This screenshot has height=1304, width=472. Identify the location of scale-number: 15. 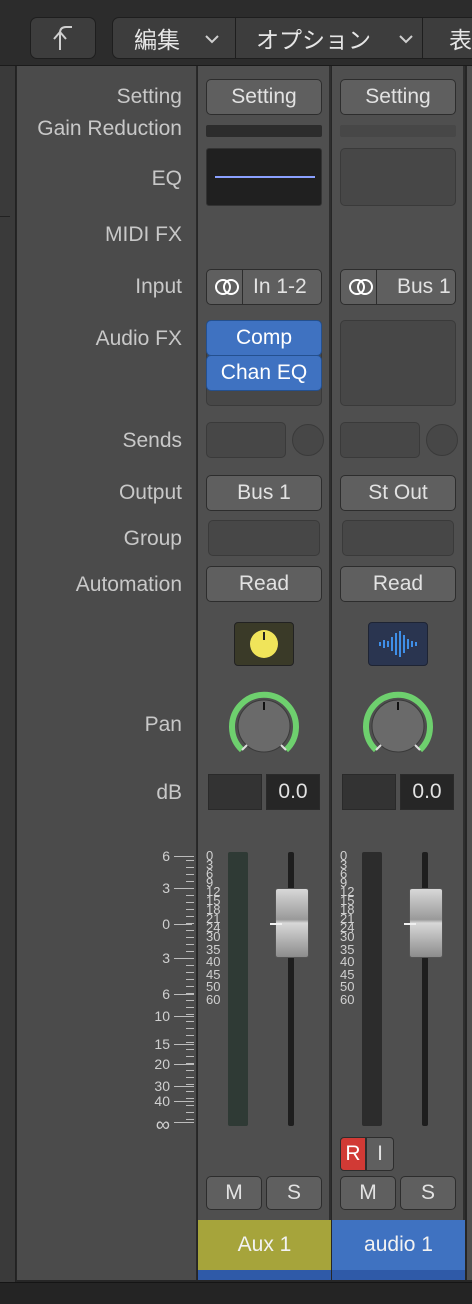
(162, 1044).